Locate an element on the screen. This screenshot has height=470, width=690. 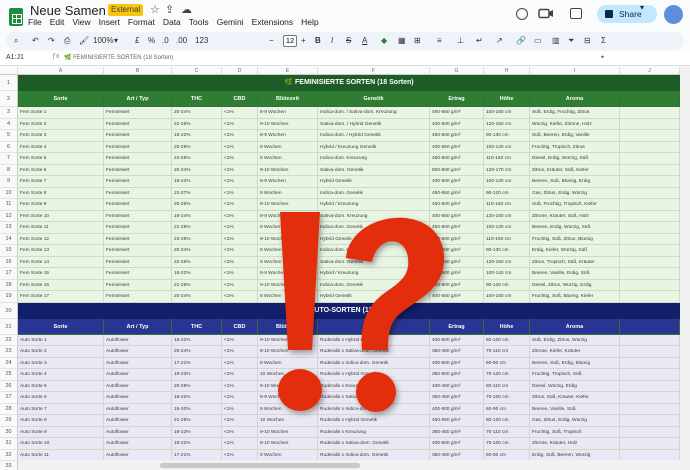
table-cell: Zitrone, Kräuter, Holz is located at coordinates (575, 444).